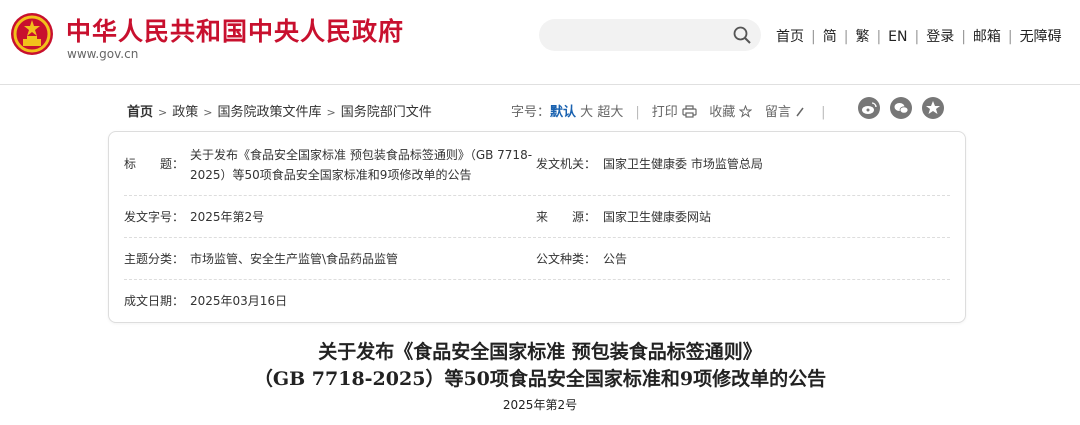  I want to click on doc-type-label: 公文种类：, so click(566, 259).